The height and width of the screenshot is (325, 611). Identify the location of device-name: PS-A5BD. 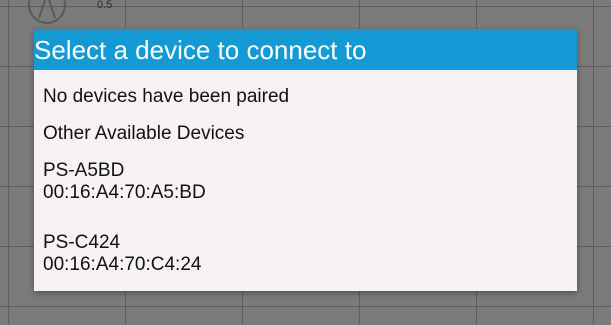
(84, 170).